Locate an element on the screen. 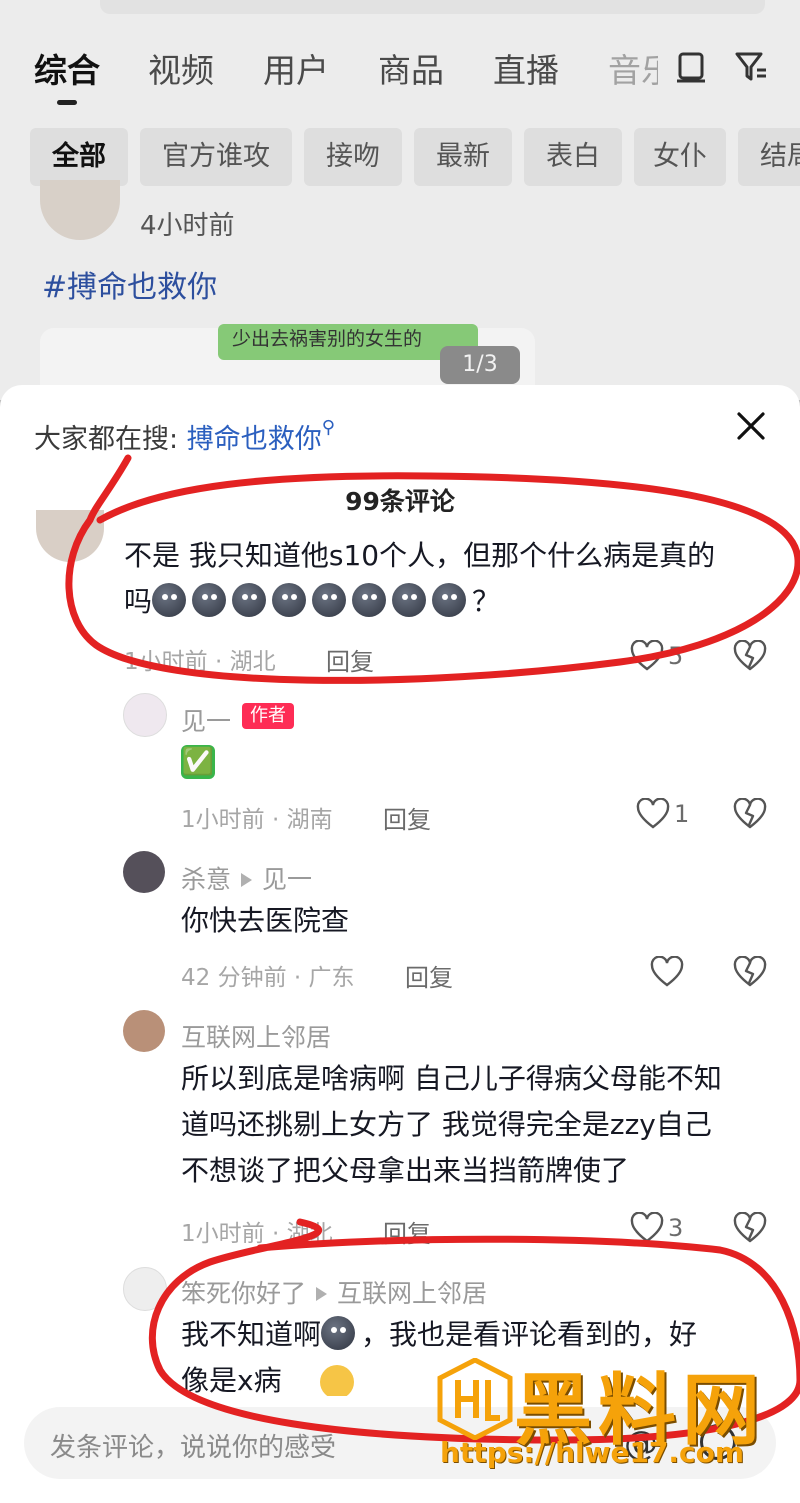 The height and width of the screenshot is (1503, 800). filter-chips: 全部 官方谁攻 接吻 最新 表白 女仆 结局 is located at coordinates (400, 157).